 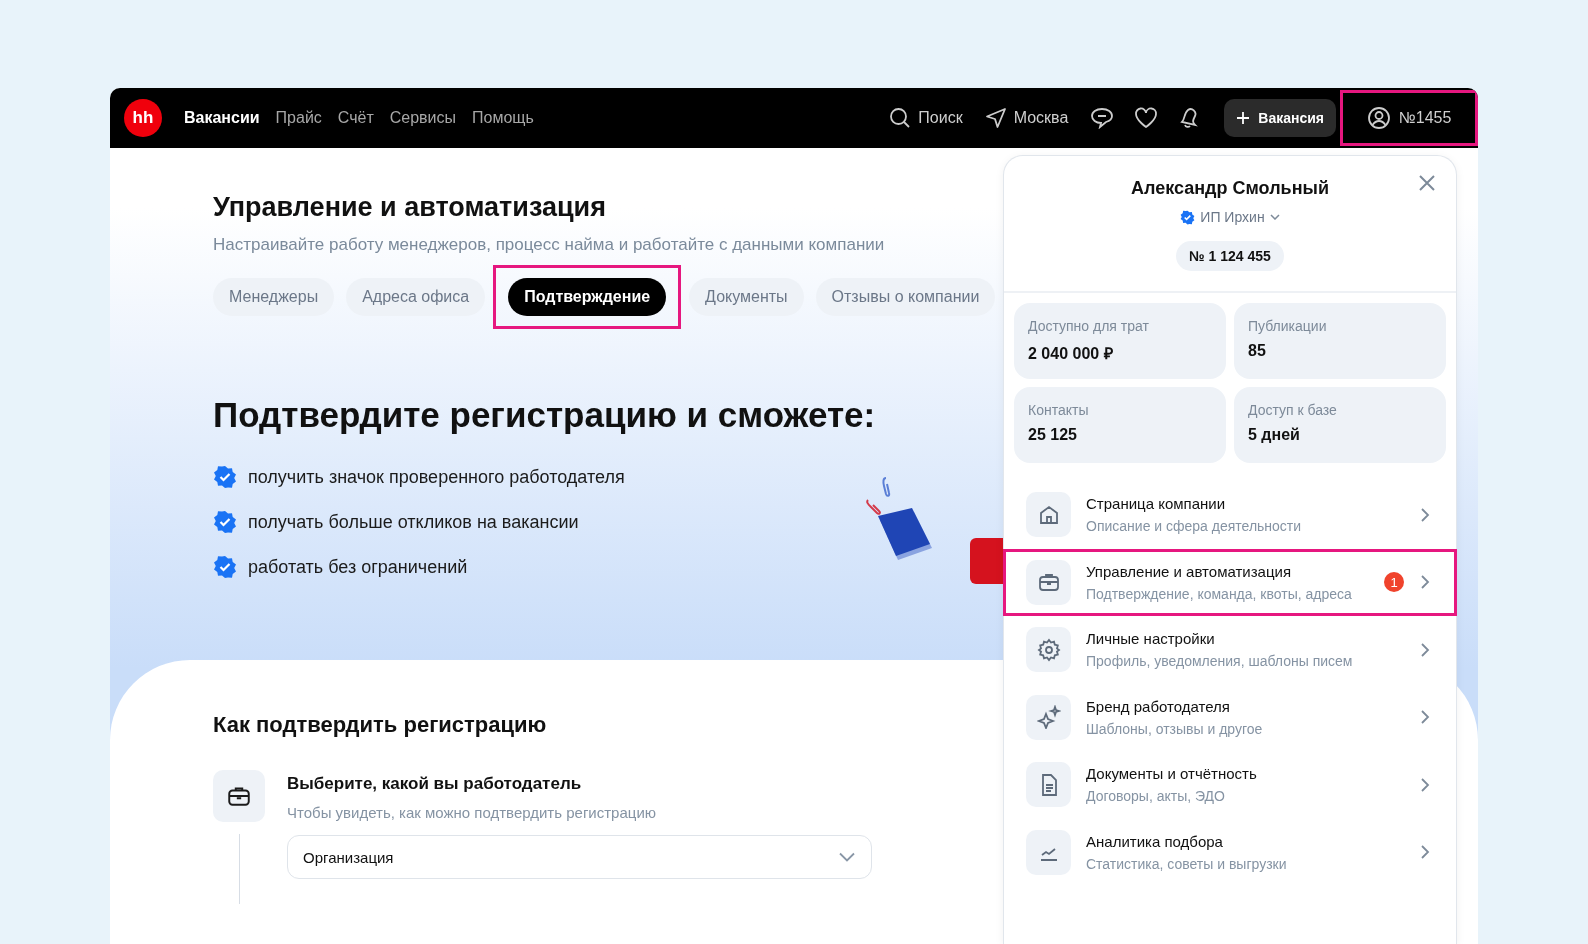 I want to click on stat-label: Доступ к базе, so click(x=1293, y=410).